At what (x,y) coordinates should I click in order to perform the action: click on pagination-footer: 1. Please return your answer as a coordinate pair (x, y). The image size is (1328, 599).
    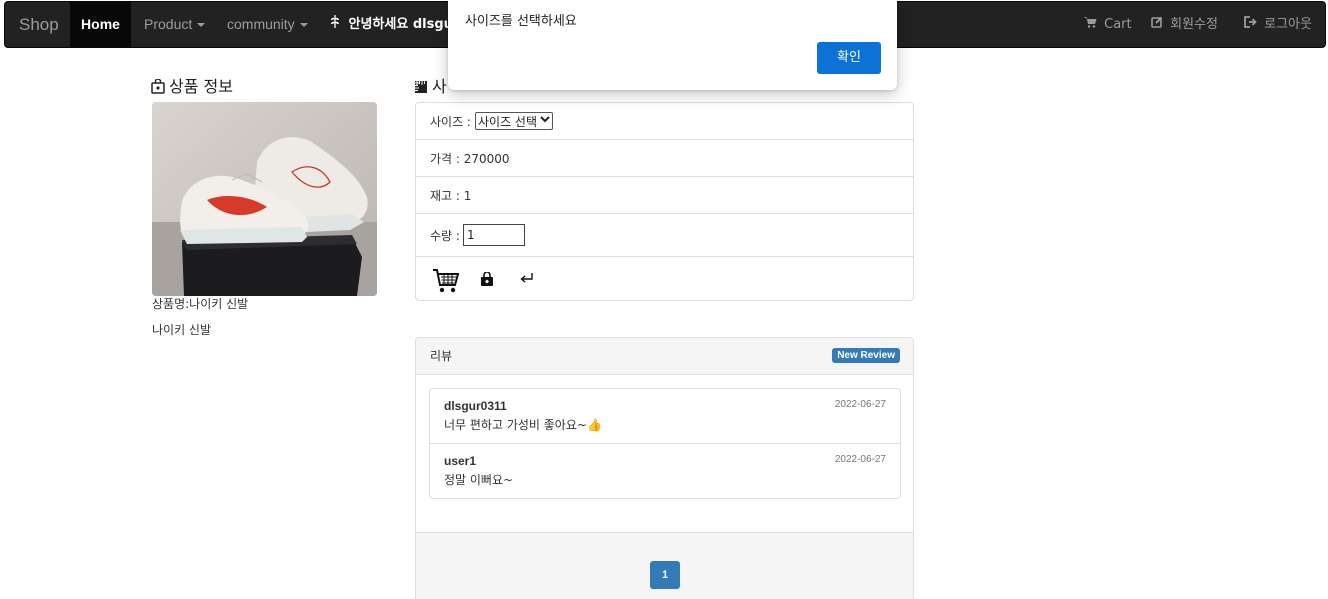
    Looking at the image, I should click on (664, 565).